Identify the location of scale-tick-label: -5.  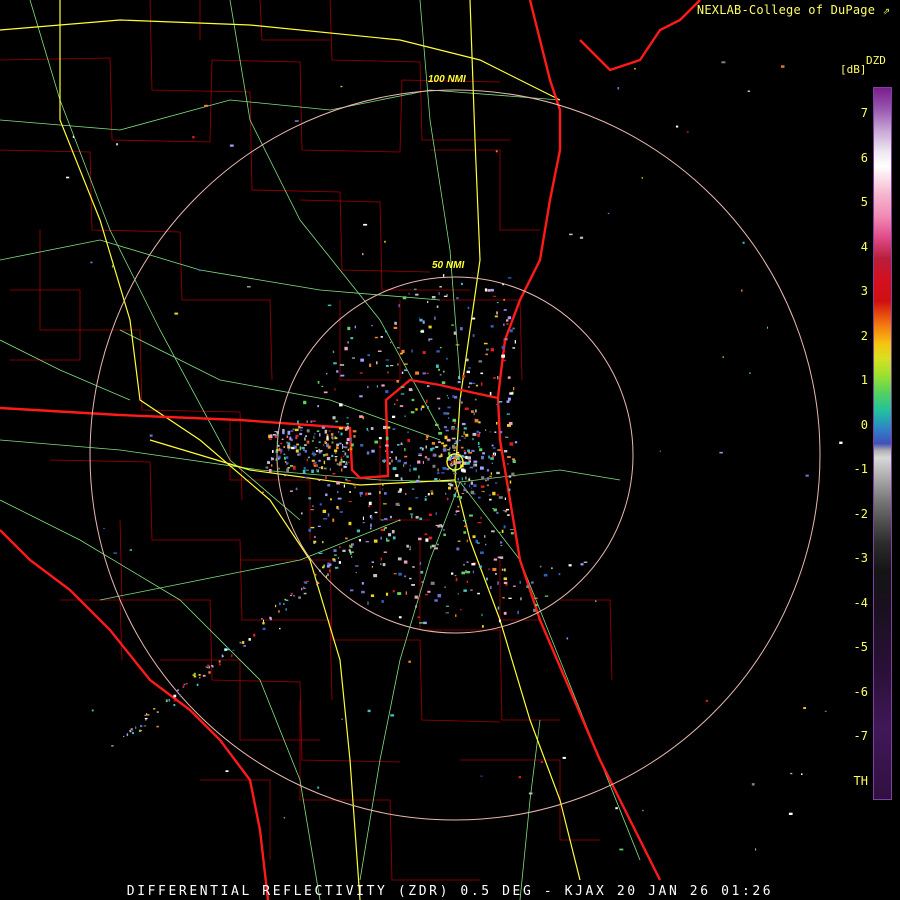
(860, 647).